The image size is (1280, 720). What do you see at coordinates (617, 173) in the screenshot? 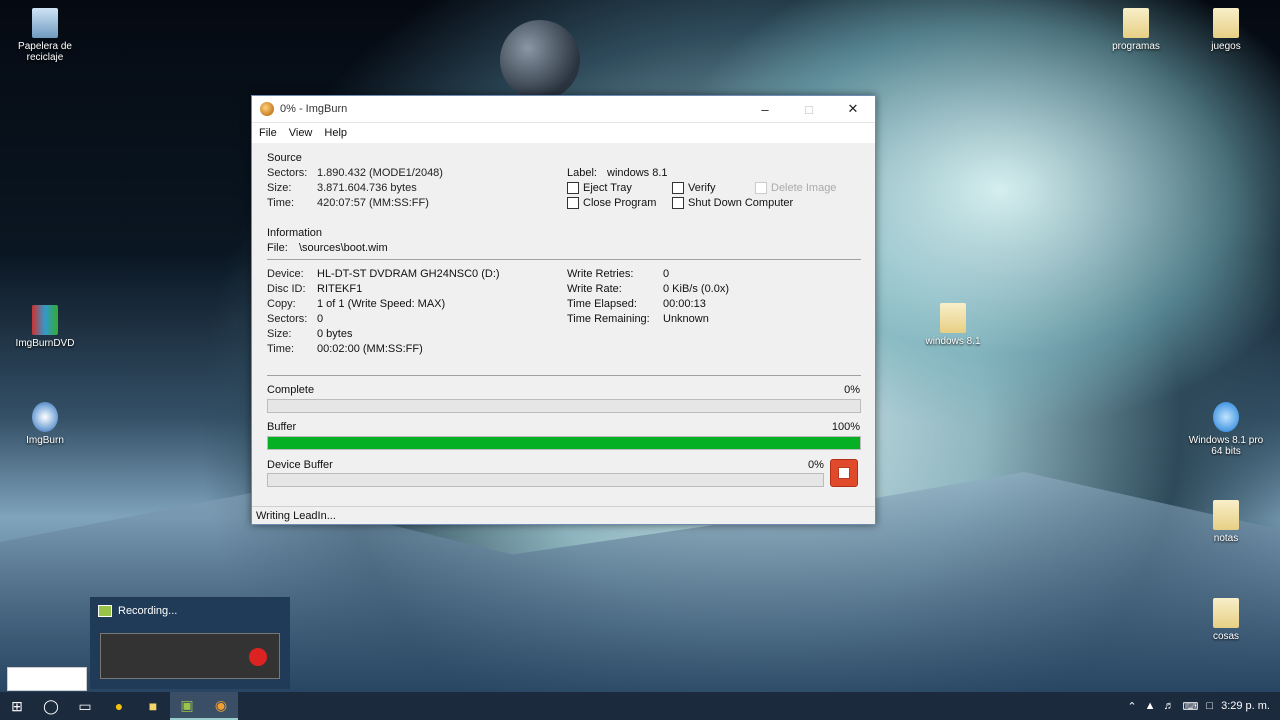
I see `source-label-row: Label: windows 8.1` at bounding box center [617, 173].